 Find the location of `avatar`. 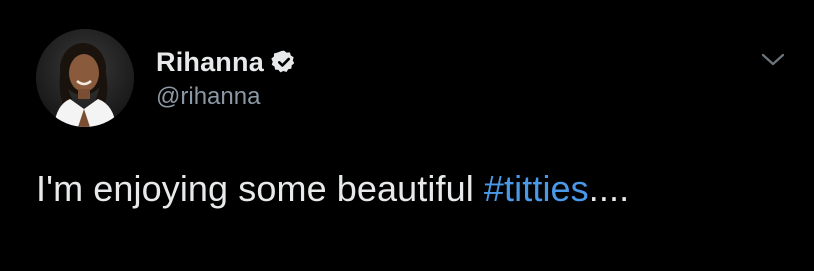

avatar is located at coordinates (85, 78).